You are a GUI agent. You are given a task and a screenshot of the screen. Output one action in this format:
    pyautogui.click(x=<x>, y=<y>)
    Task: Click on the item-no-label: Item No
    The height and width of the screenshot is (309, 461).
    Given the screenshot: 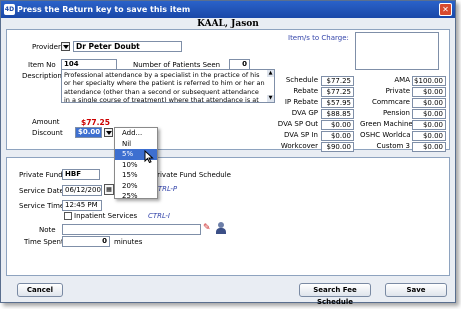 What is the action you would take?
    pyautogui.click(x=42, y=65)
    